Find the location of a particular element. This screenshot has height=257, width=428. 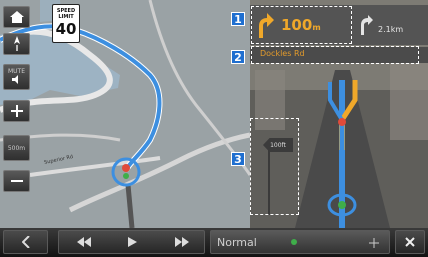

zoom-in-button is located at coordinates (16, 111).